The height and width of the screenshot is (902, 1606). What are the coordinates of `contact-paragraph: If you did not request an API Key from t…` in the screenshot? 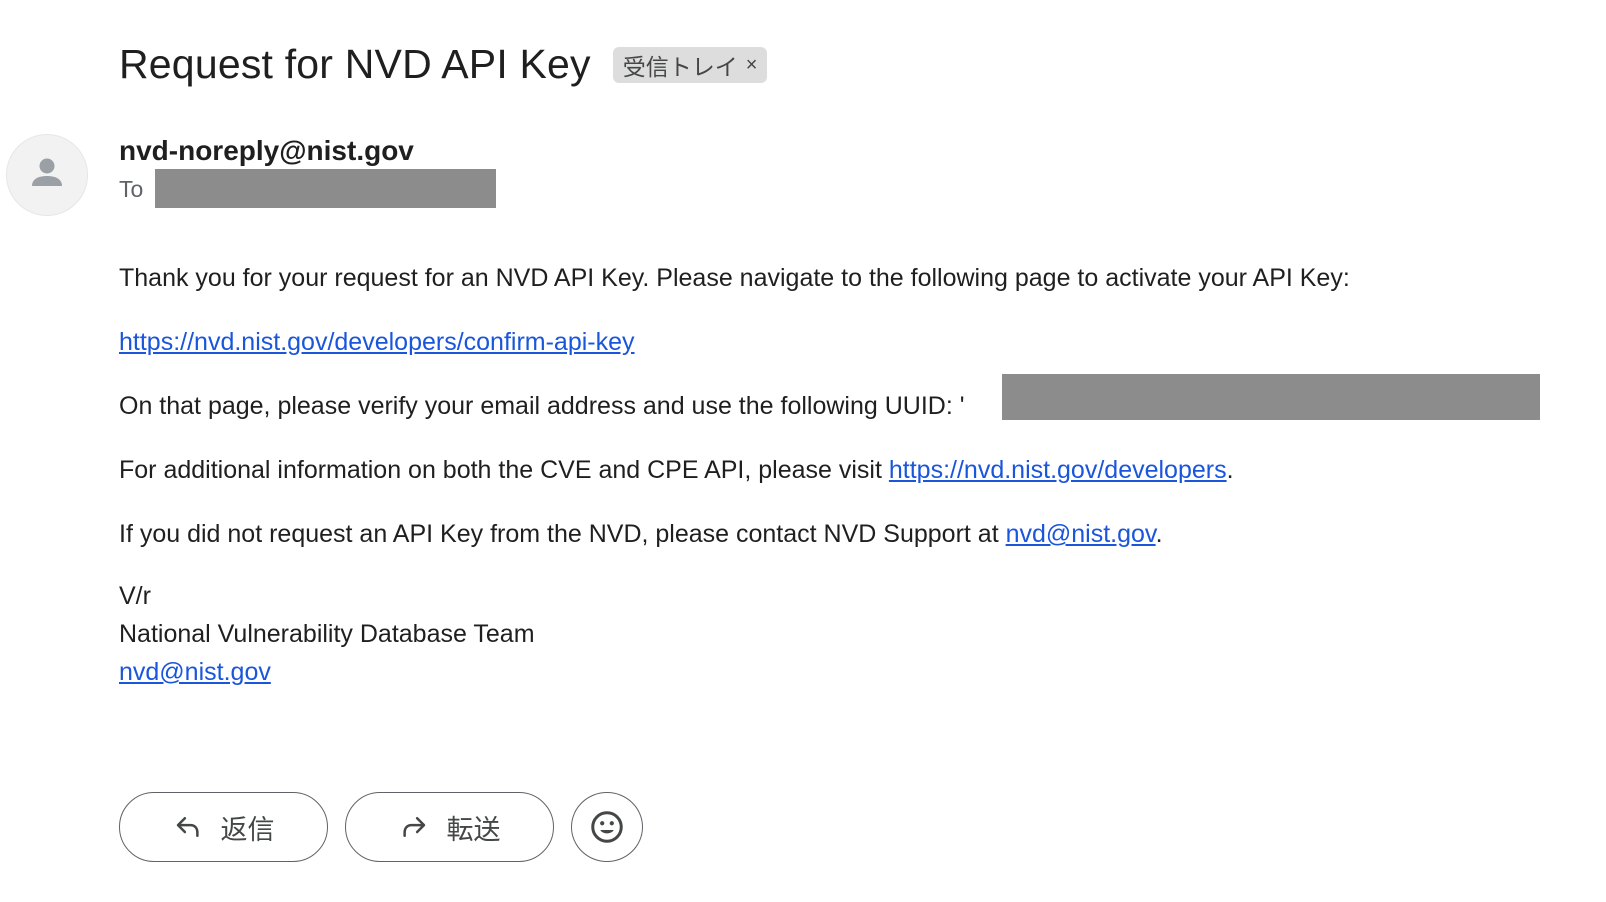 It's located at (641, 534).